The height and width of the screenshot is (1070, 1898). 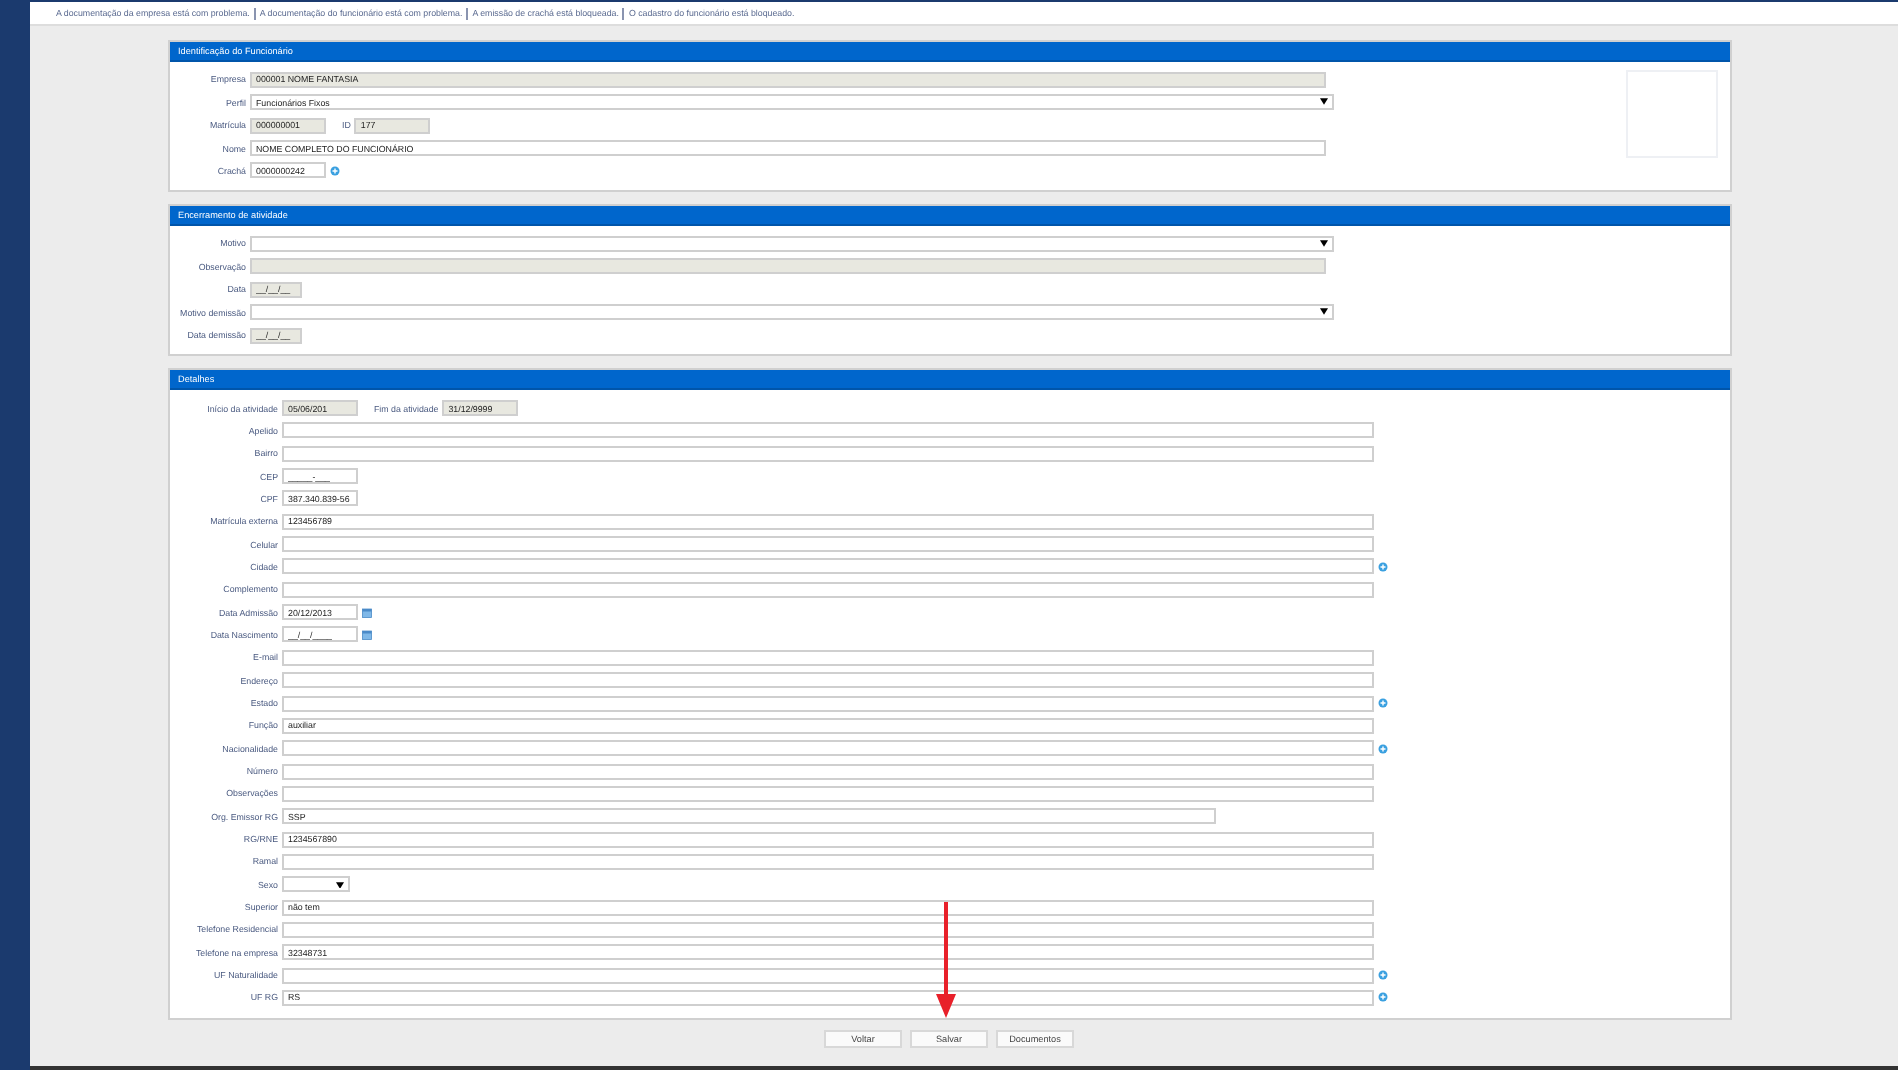 What do you see at coordinates (316, 884) in the screenshot?
I see `dropdown` at bounding box center [316, 884].